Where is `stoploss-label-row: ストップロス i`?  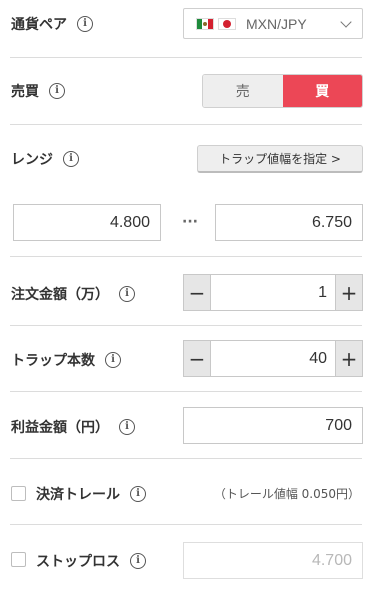 stoploss-label-row: ストップロス i is located at coordinates (91, 561).